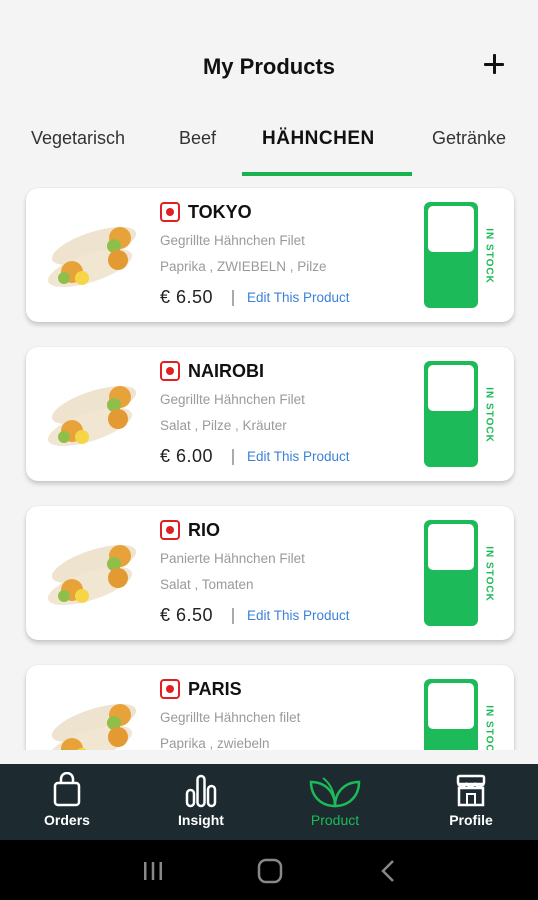 Image resolution: width=538 pixels, height=900 pixels. I want to click on product-name: RIO, so click(204, 530).